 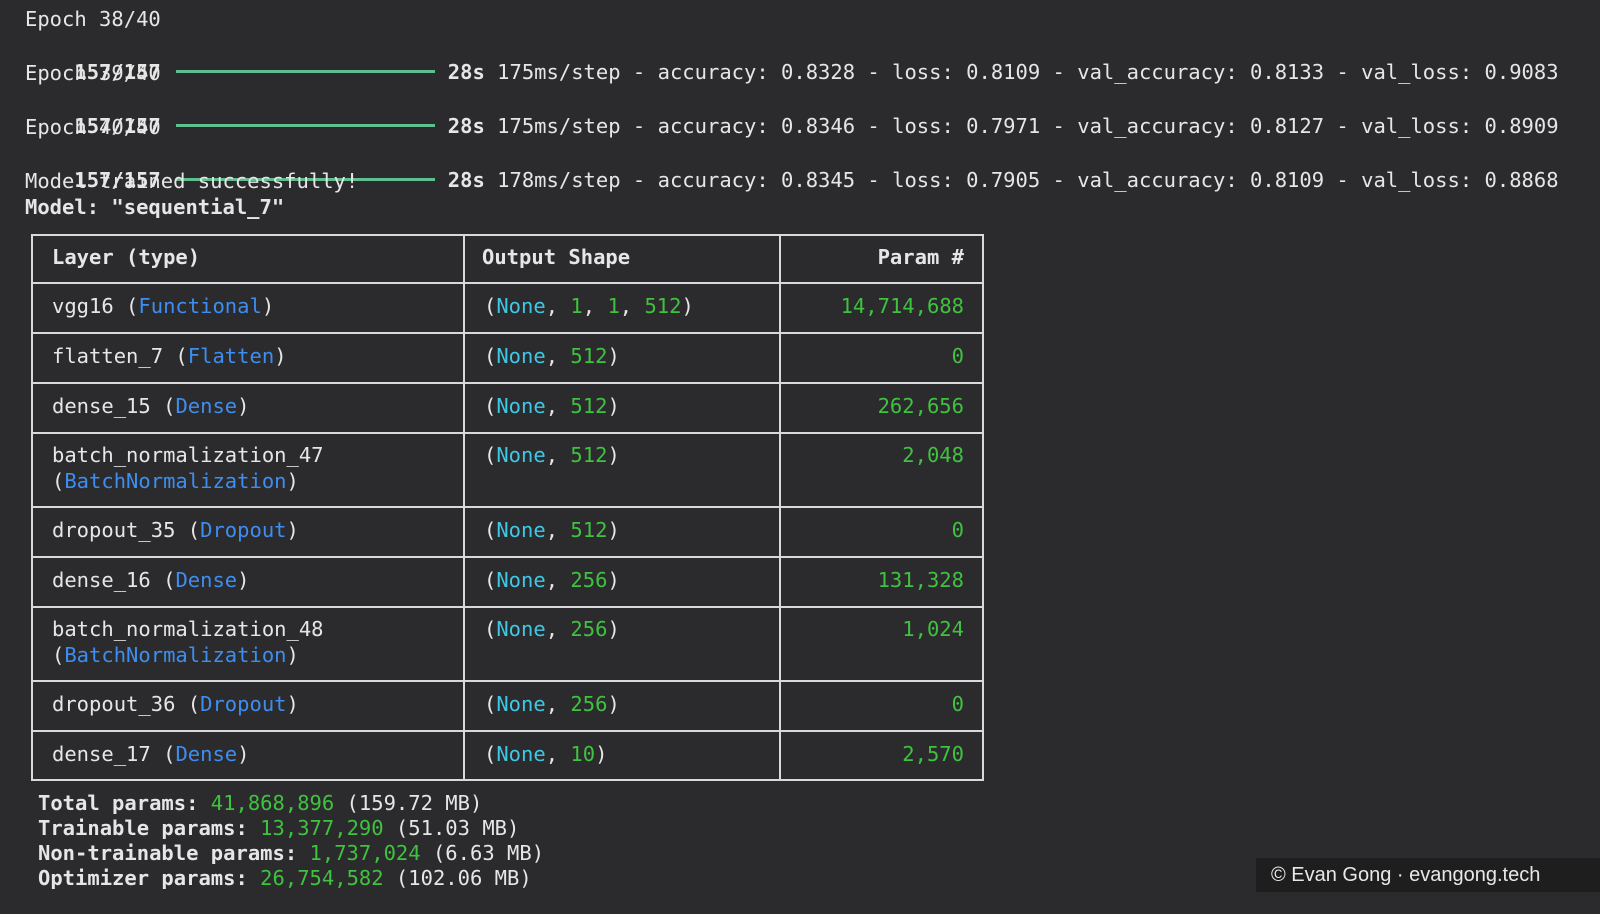 I want to click on column-header-output-shape: Output Shape, so click(x=556, y=257).